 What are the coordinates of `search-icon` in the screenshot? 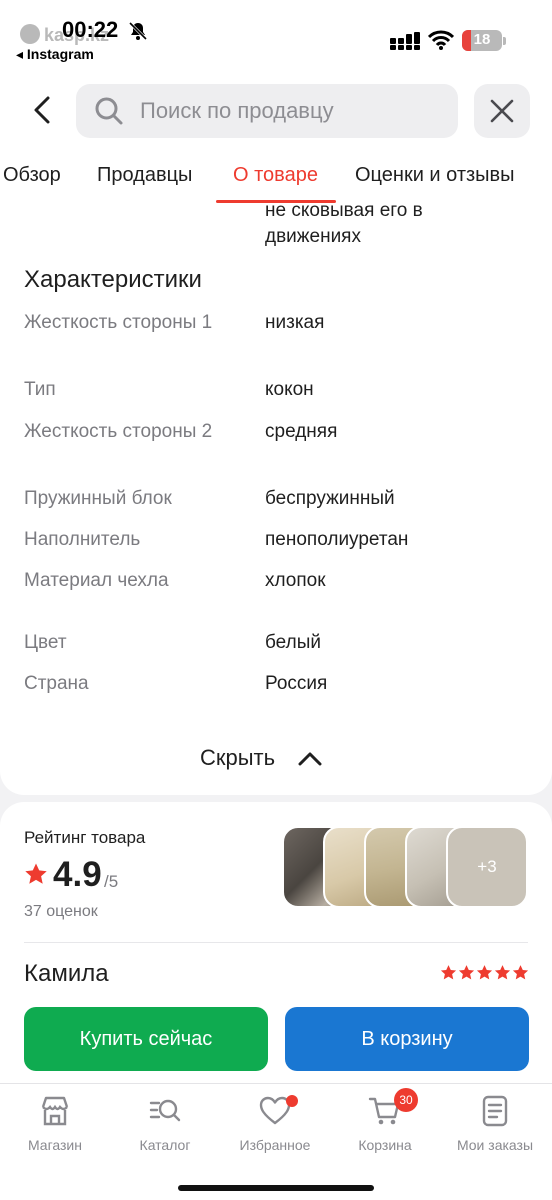 It's located at (109, 111).